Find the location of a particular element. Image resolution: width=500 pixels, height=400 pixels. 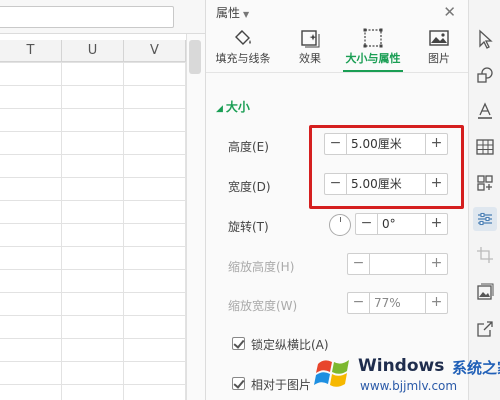

highlight-box is located at coordinates (386, 167).